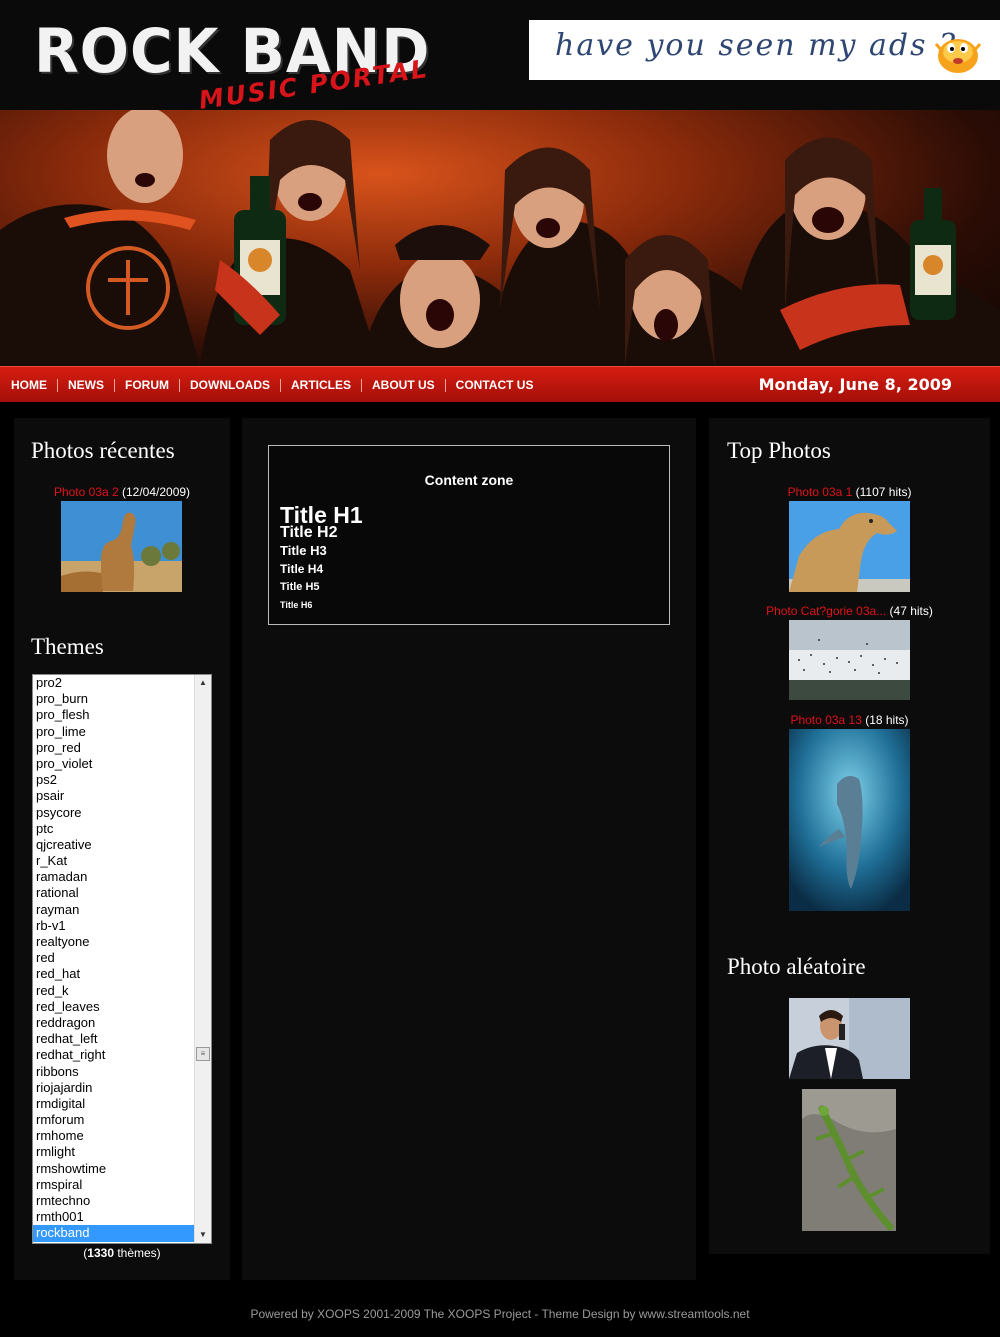 Image resolution: width=1000 pixels, height=1337 pixels. I want to click on top-photo-caption: Photo 03a 1 (1107 hits), so click(849, 492).